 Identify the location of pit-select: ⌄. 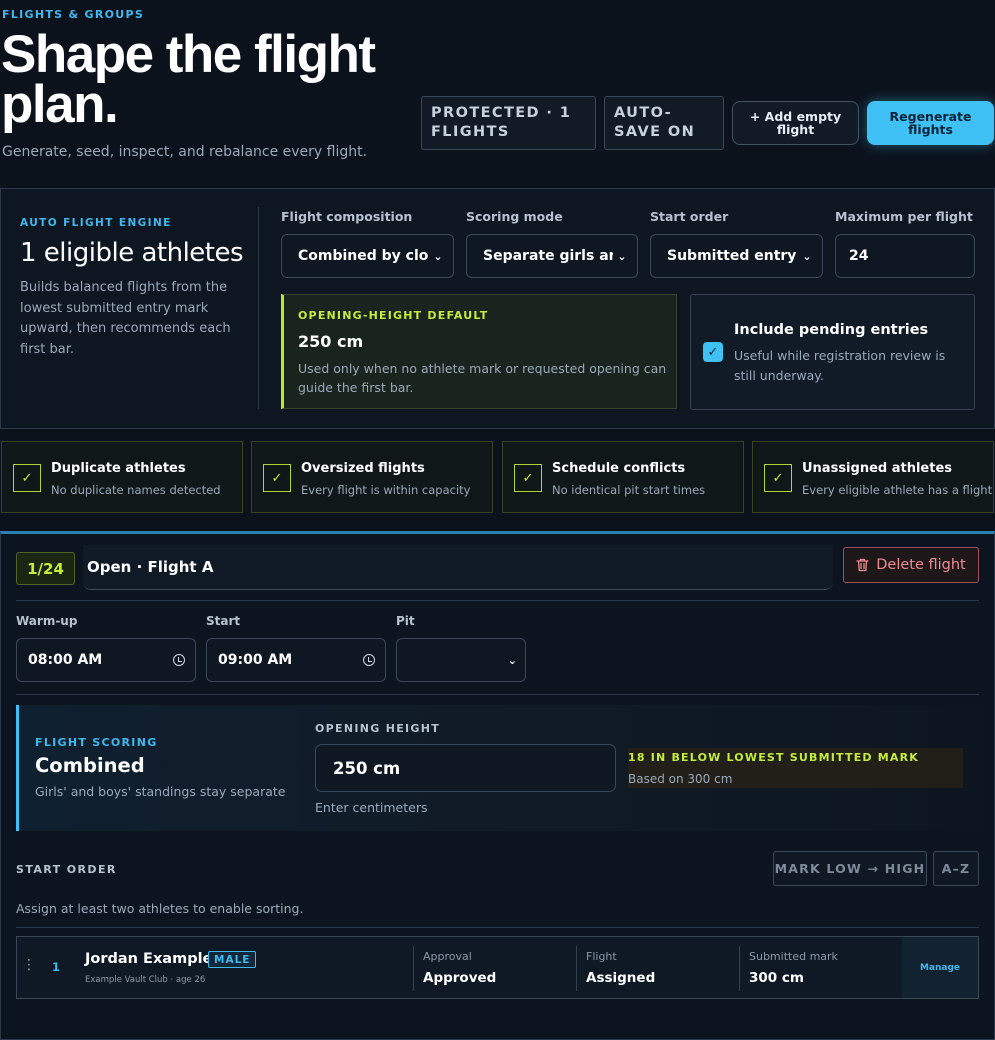
(461, 660).